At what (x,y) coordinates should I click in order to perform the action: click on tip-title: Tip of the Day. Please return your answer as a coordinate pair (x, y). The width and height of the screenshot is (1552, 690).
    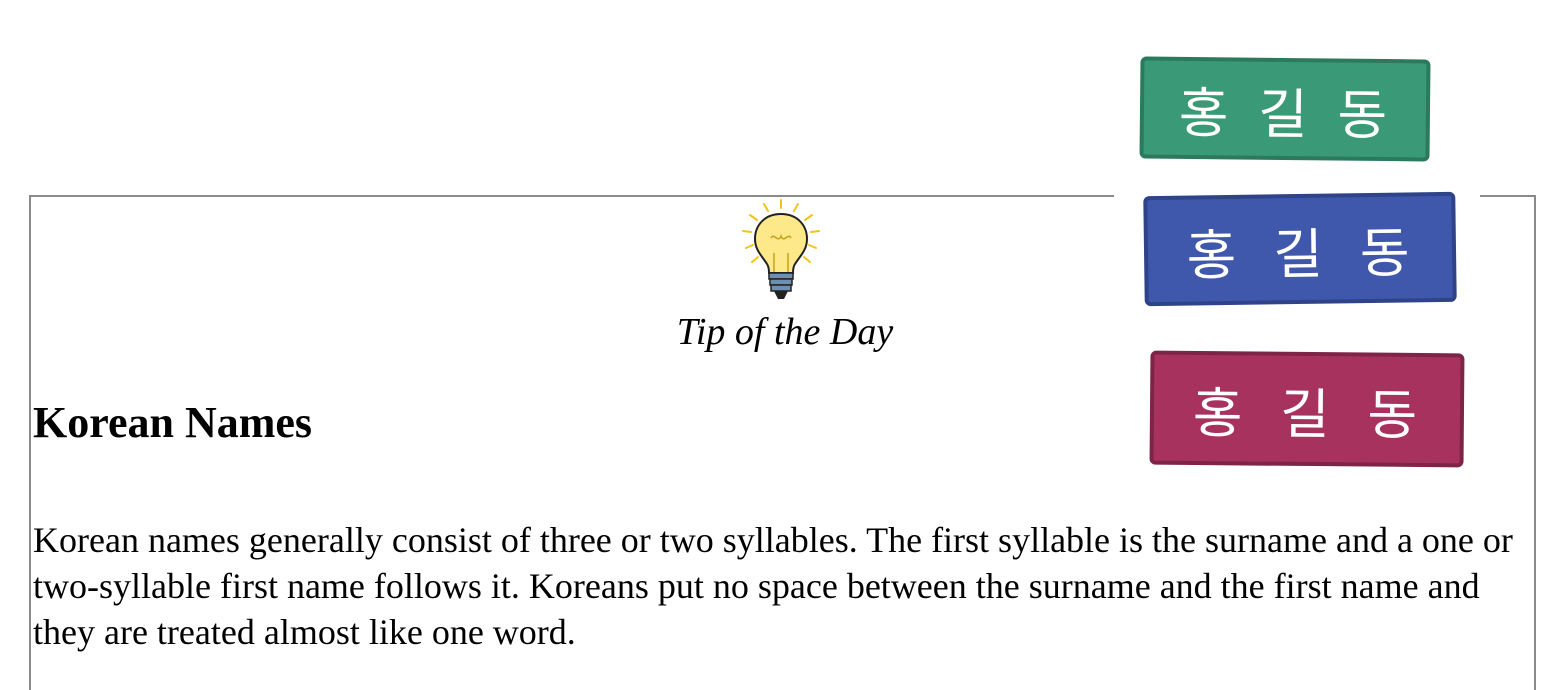
    Looking at the image, I should click on (785, 332).